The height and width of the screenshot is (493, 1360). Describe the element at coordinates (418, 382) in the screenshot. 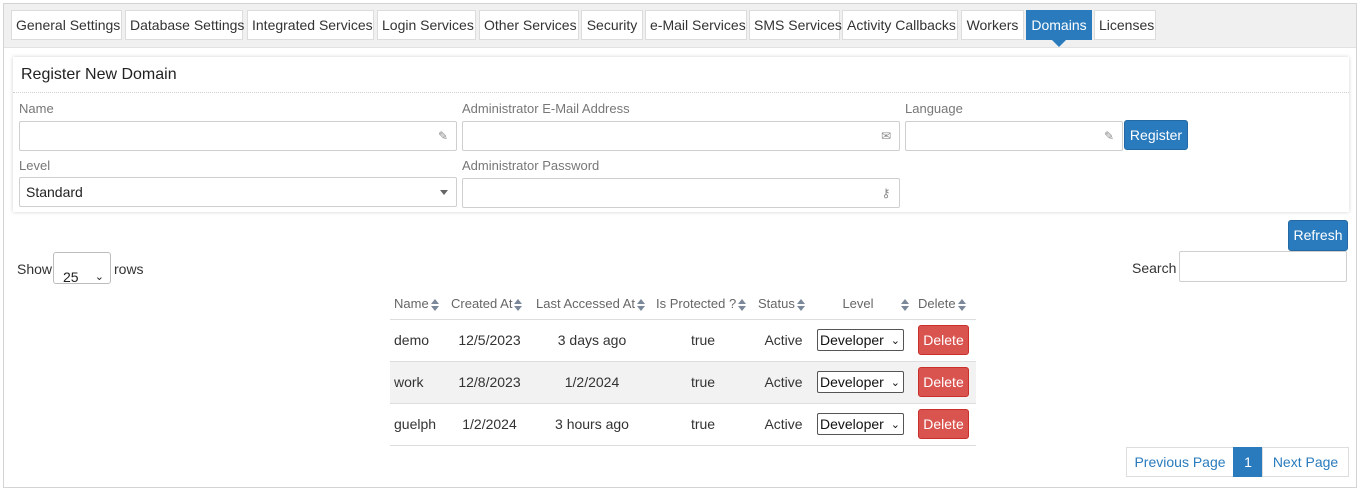

I see `cell-name: work` at that location.